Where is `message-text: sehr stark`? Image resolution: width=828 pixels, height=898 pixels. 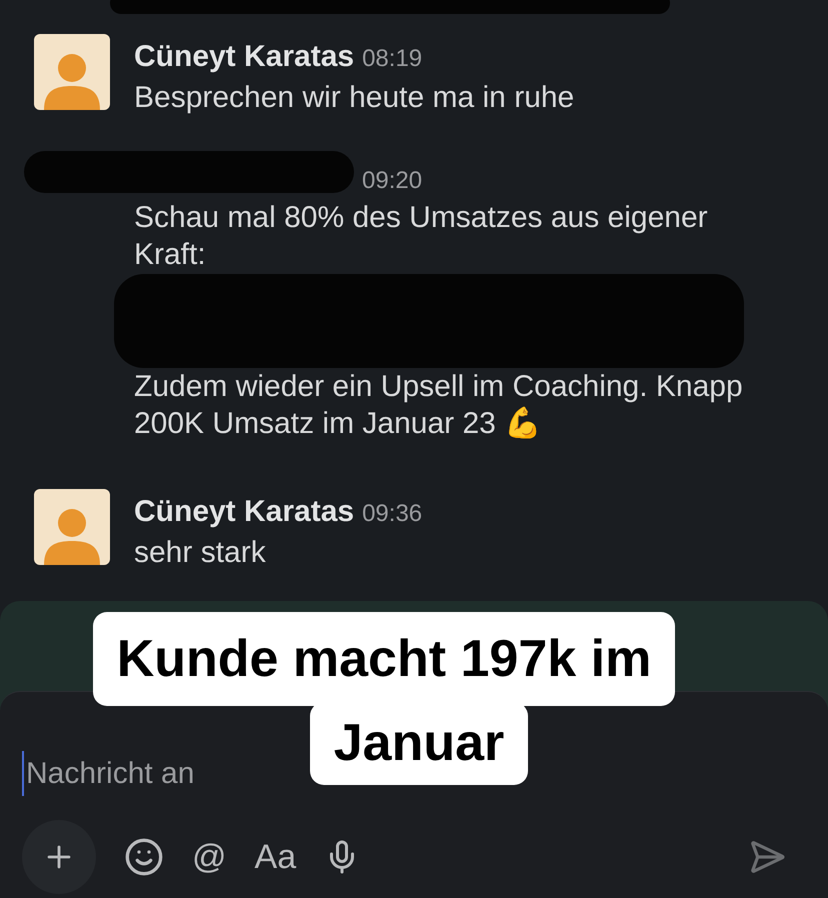 message-text: sehr stark is located at coordinates (200, 552).